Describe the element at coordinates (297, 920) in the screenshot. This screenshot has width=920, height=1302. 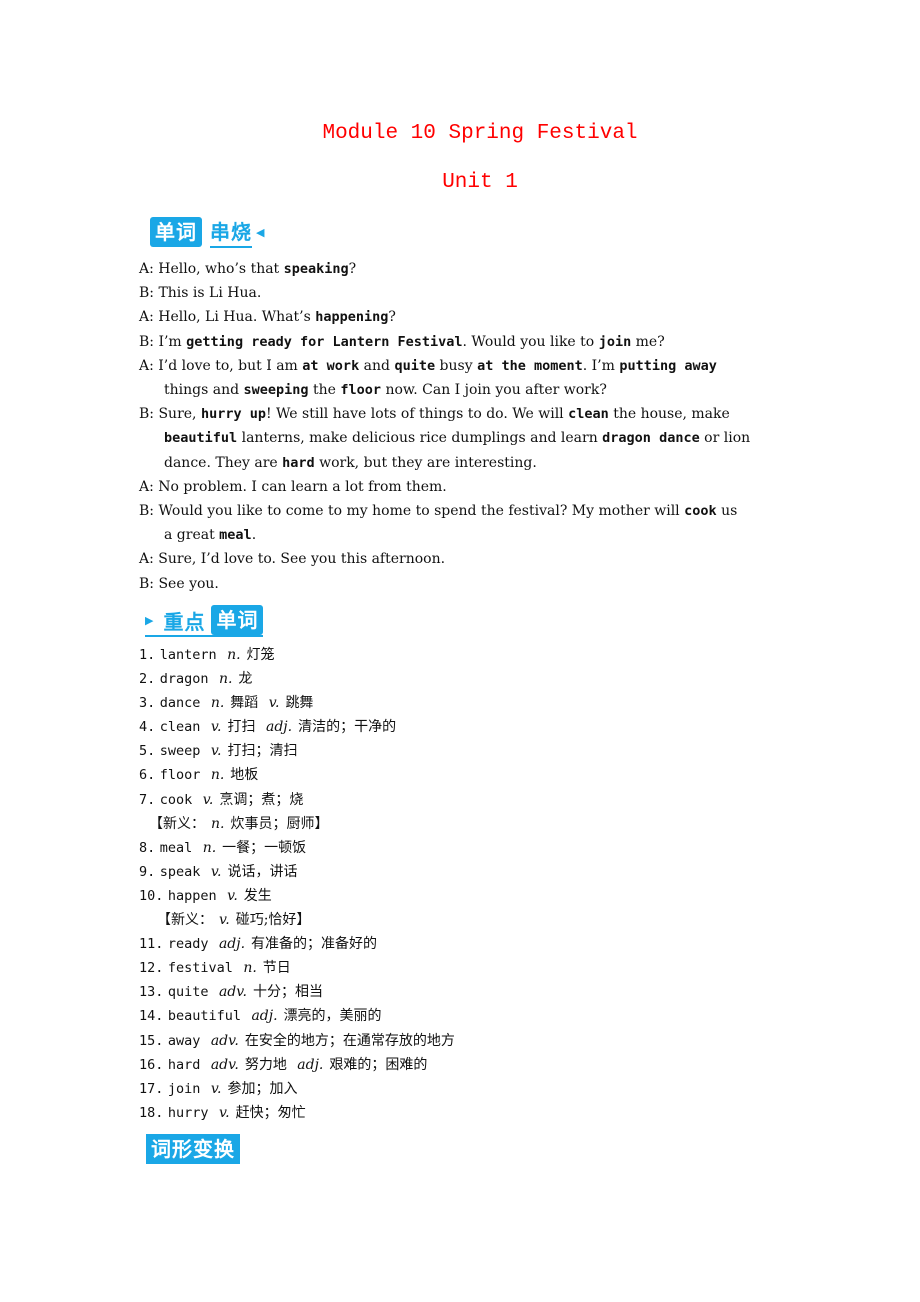
I see `new-meaning-note: 【新义： v. 碰巧;恰好】` at that location.